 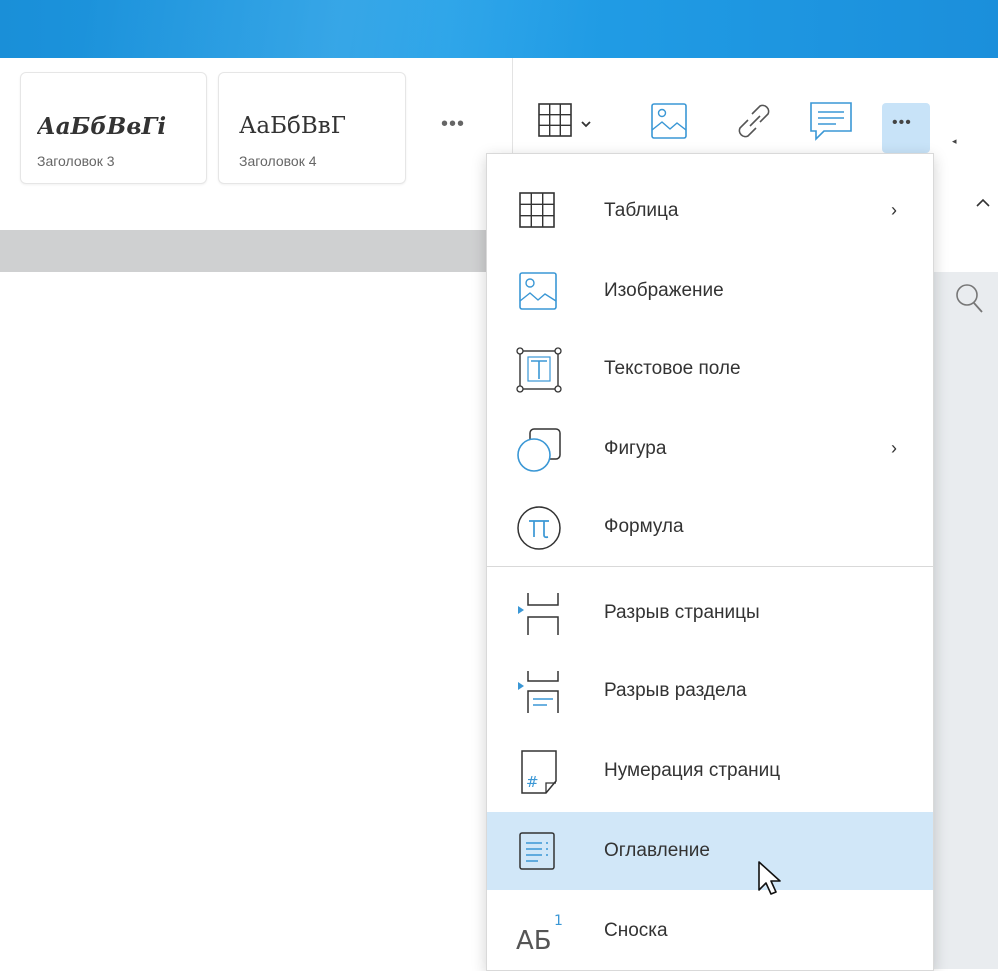 I want to click on footnote-icon: АБ 1, so click(x=539, y=934).